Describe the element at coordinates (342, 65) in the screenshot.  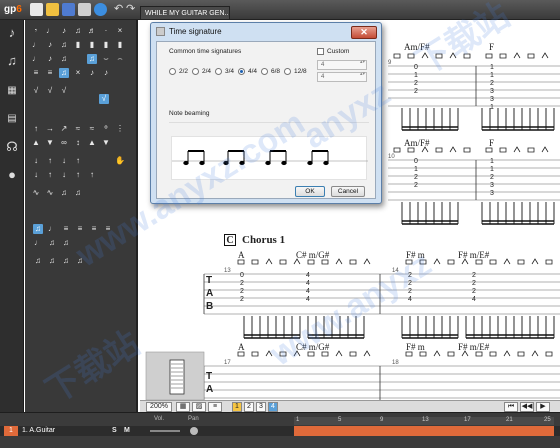
I see `custom-numerator-field: 4` at that location.